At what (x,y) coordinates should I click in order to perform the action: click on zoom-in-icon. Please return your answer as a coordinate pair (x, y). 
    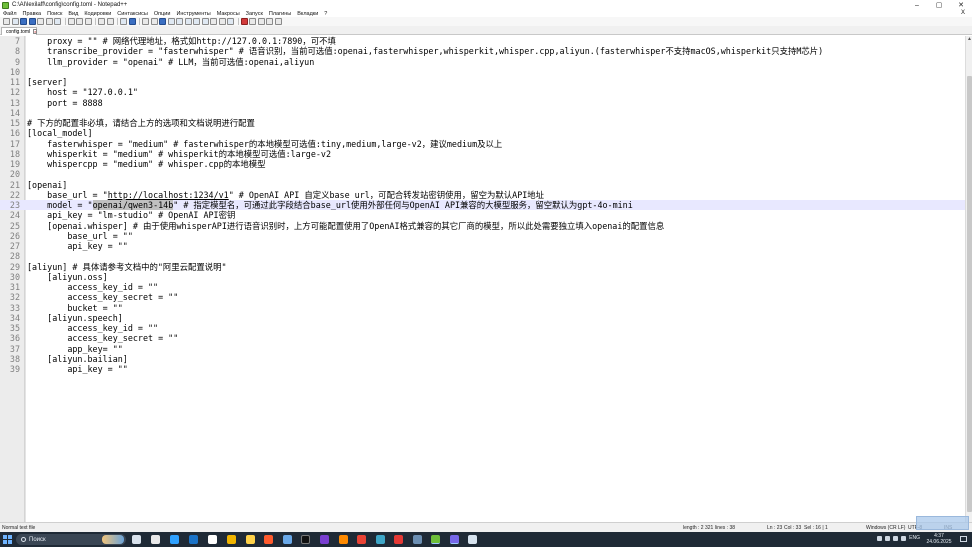
    Looking at the image, I should click on (145, 21).